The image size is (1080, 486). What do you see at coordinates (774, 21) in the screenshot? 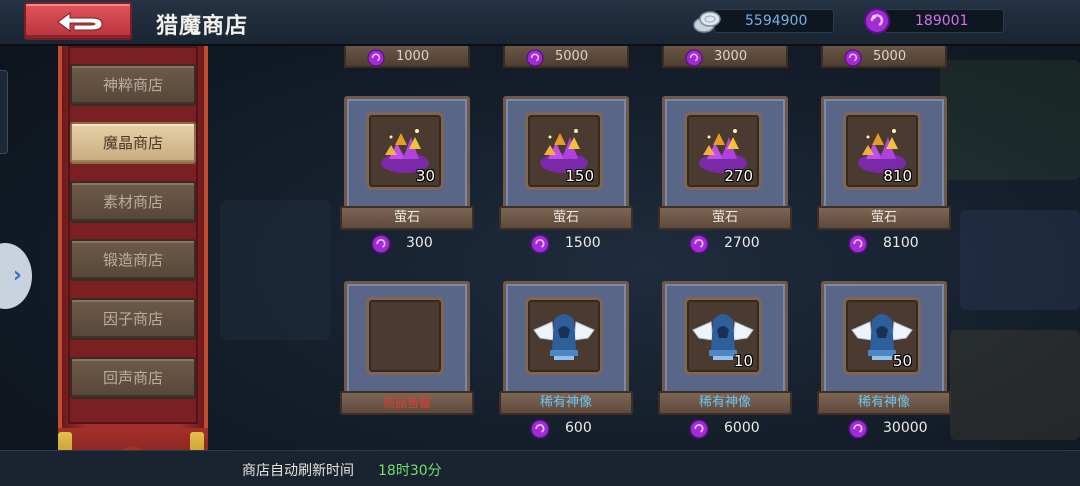
I see `coin-amount: 5594900` at bounding box center [774, 21].